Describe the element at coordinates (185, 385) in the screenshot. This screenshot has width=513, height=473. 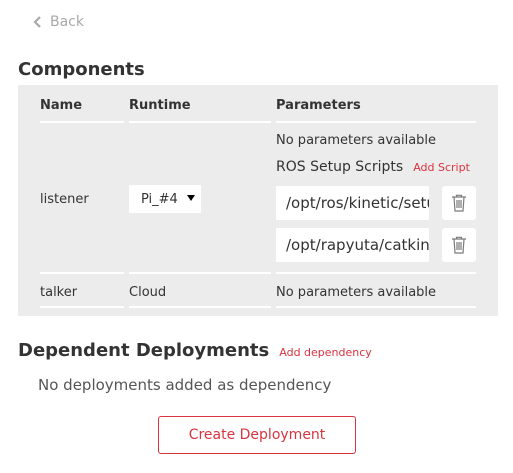
I see `empty-dependencies-text: No deployments added as dependency` at that location.